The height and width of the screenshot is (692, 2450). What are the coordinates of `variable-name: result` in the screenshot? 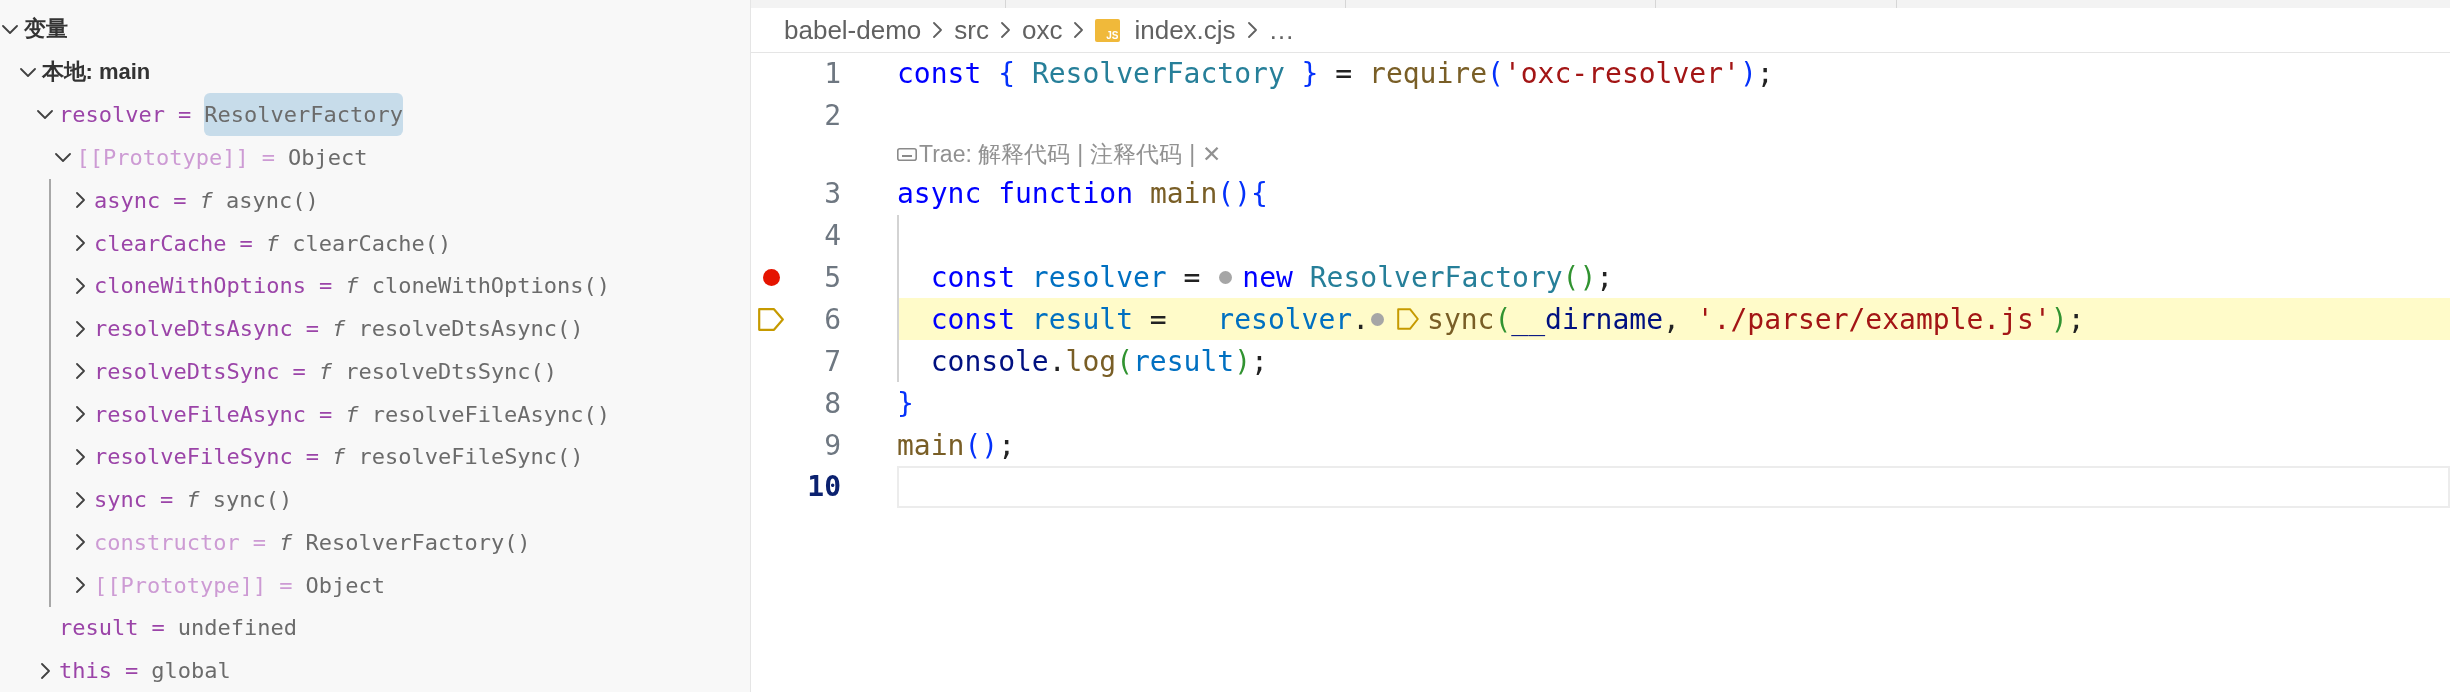 It's located at (99, 628).